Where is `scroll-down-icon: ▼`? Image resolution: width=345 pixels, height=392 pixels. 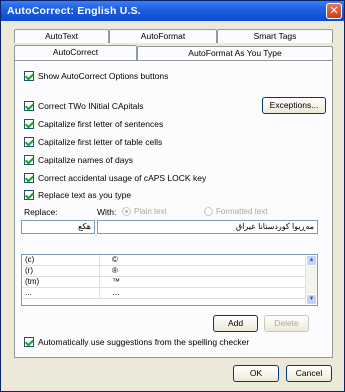
scroll-down-icon: ▼ is located at coordinates (311, 299).